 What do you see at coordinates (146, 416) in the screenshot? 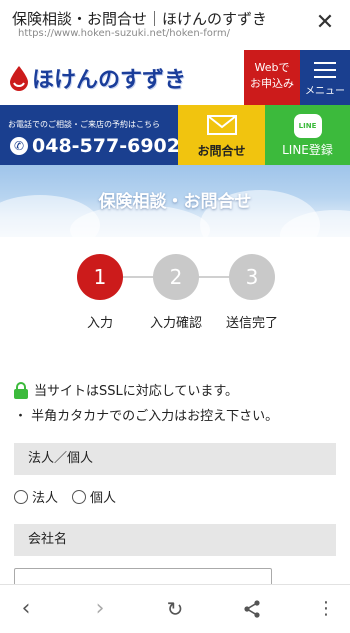
I see `kana-note: ・ 半角カタカナでのご入力はお控え下さい。` at bounding box center [146, 416].